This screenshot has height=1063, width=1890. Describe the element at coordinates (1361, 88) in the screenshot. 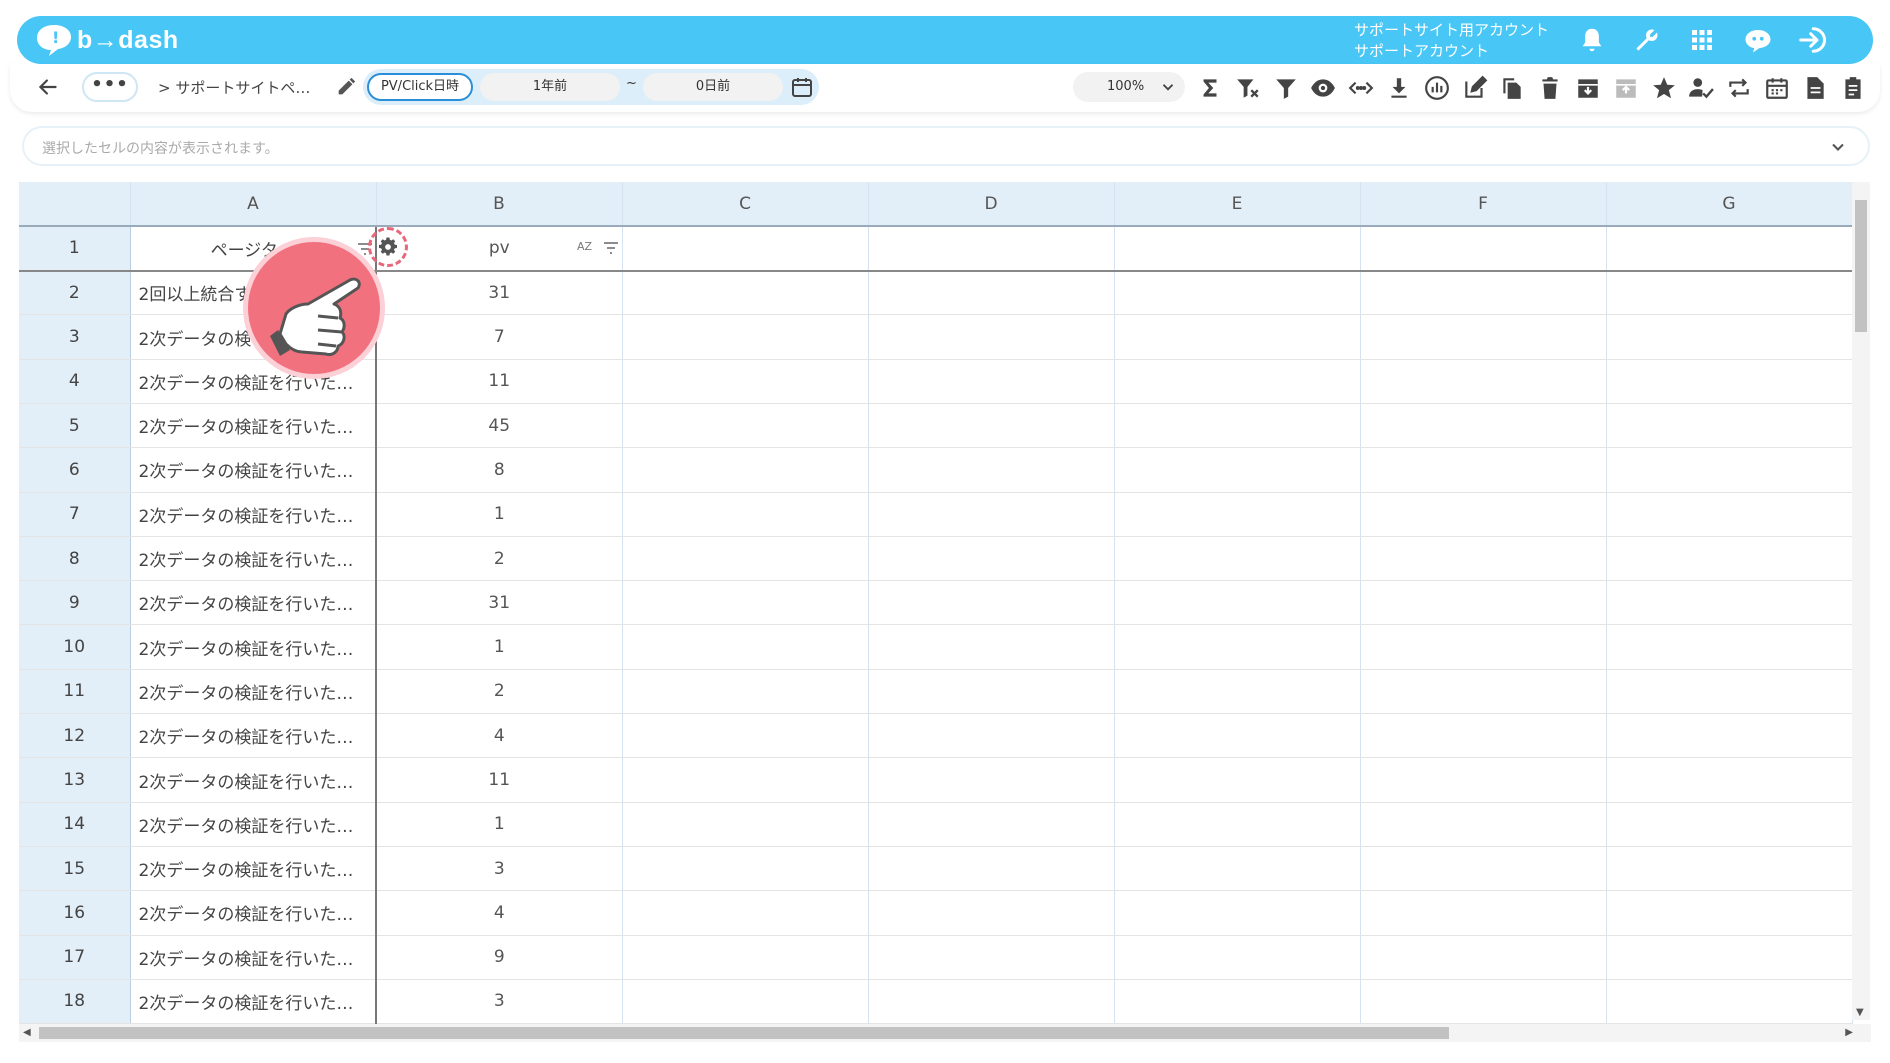

I see `code-icon` at that location.